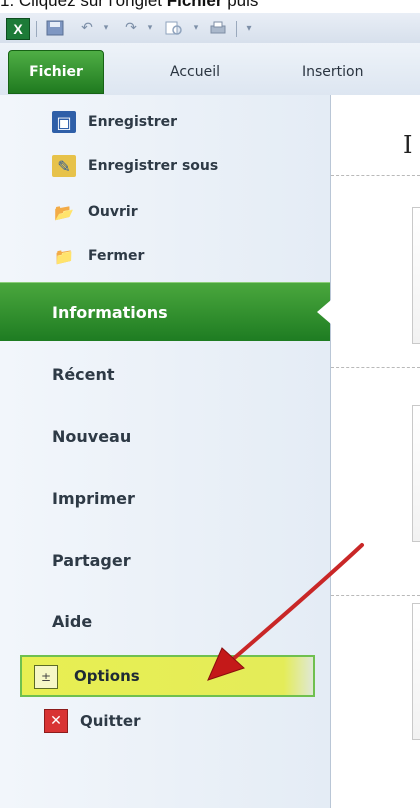 The height and width of the screenshot is (808, 420). I want to click on save-as-icon: ✎, so click(64, 166).